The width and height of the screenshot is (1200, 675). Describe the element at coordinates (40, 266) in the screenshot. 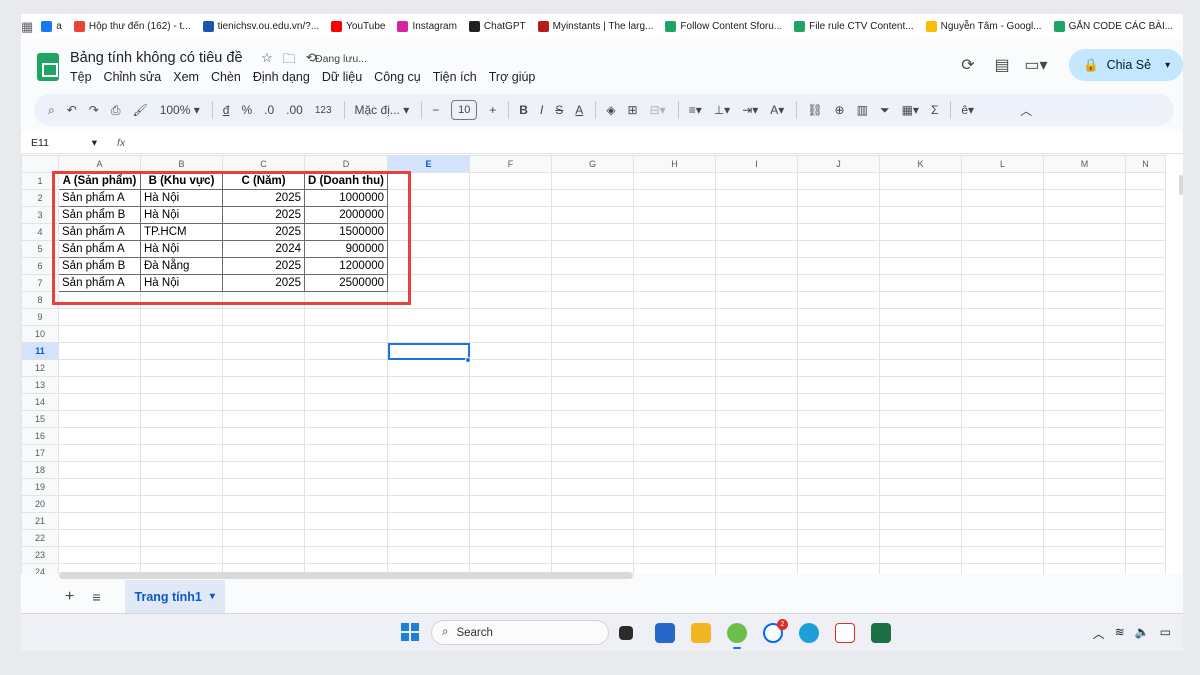

I see `row-header: 6` at that location.